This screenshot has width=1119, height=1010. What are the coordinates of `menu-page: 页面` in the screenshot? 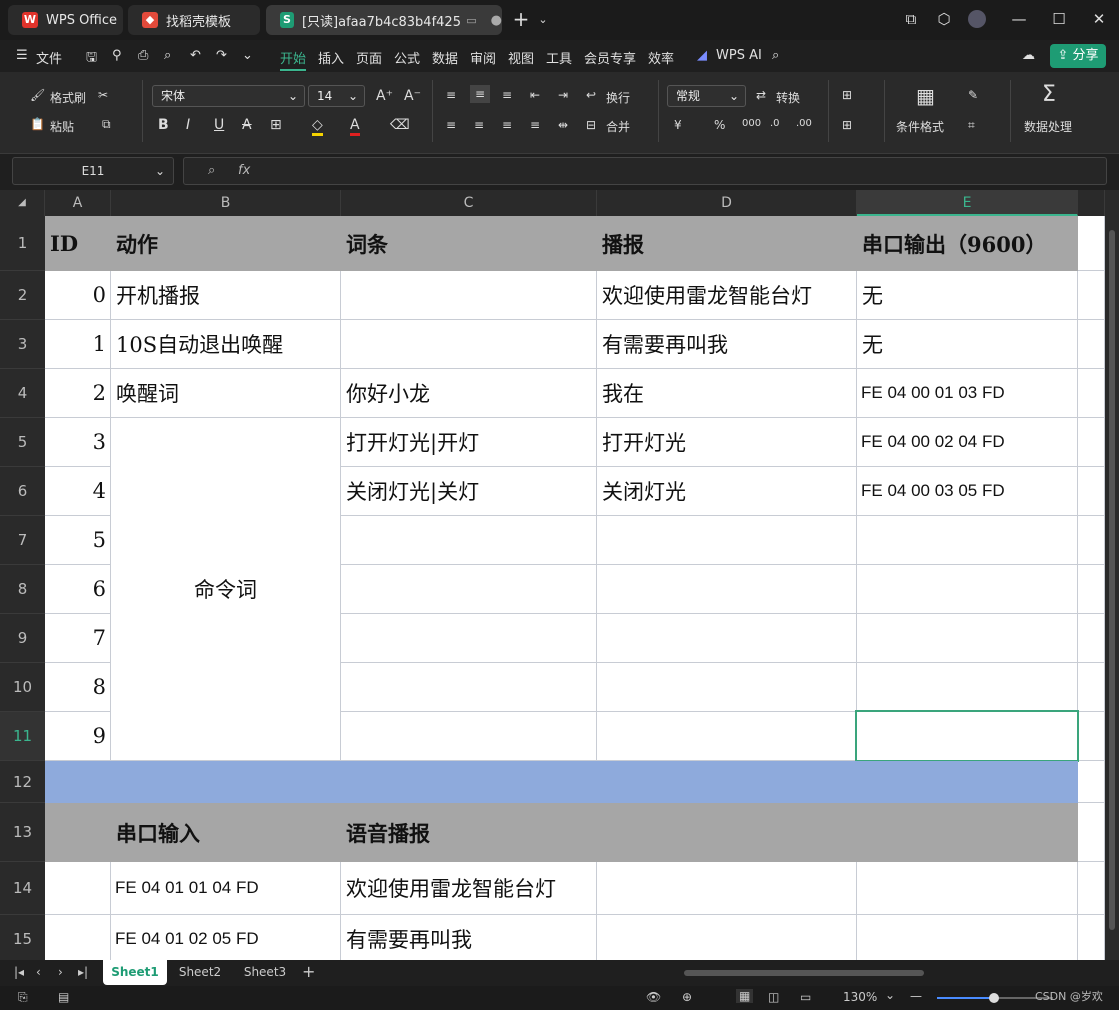 It's located at (369, 57).